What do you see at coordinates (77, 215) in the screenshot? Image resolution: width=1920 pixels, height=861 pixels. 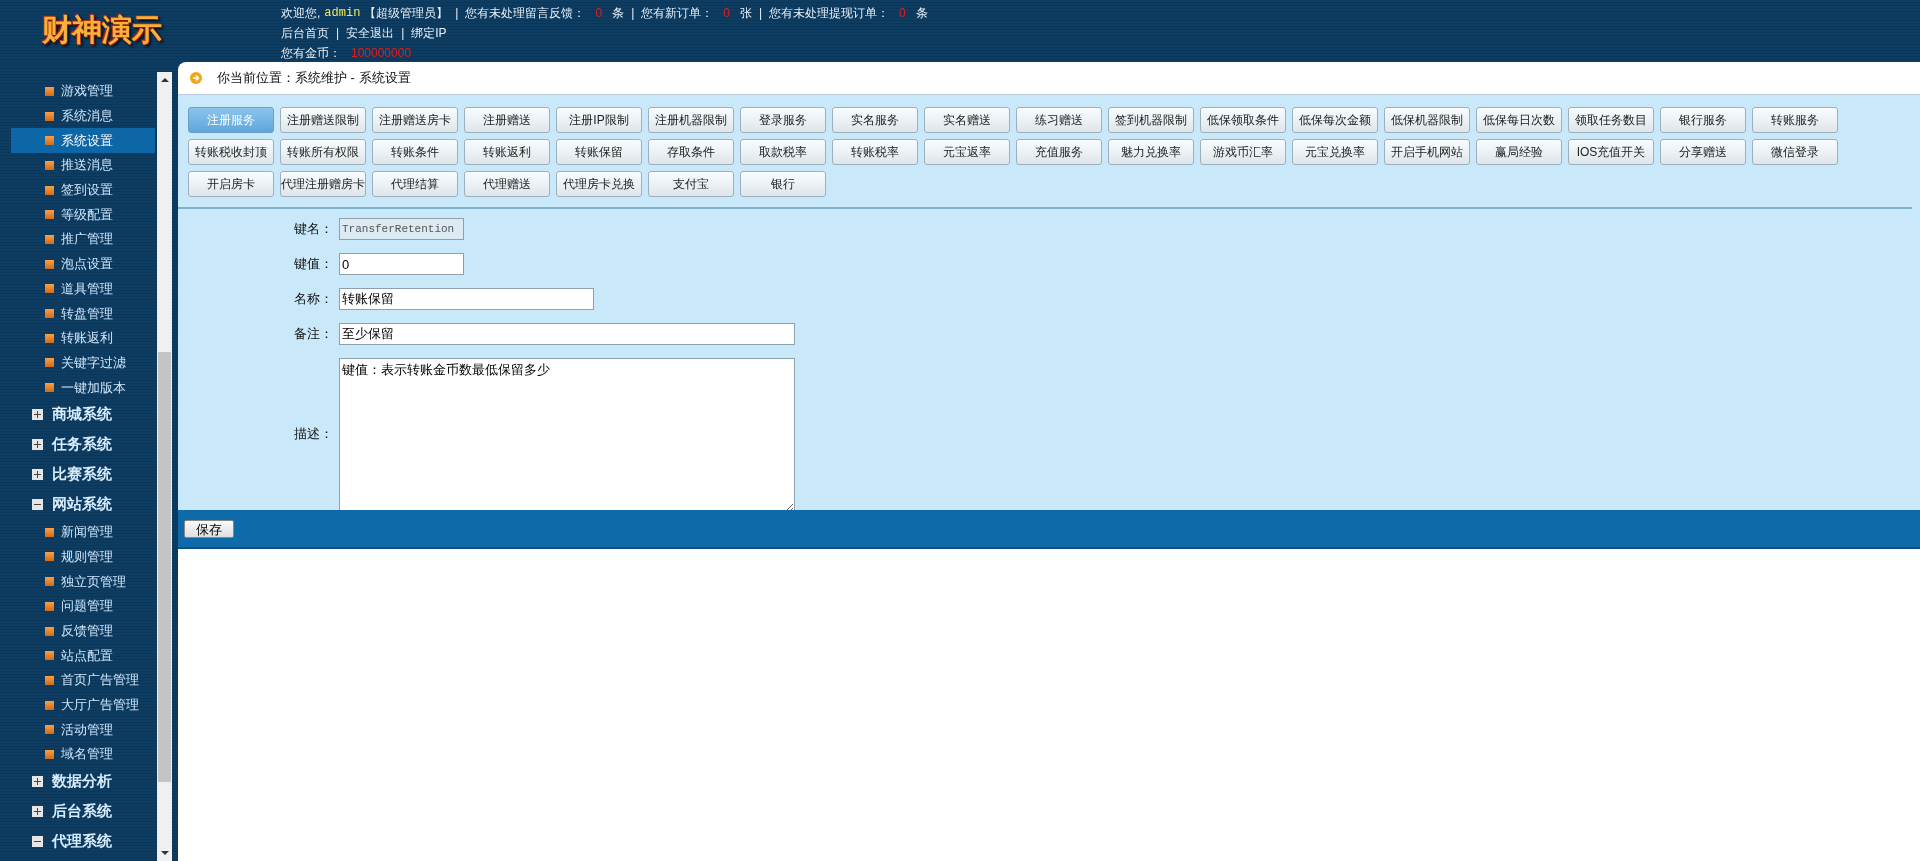 I see `sidebar-item: 等级配置` at bounding box center [77, 215].